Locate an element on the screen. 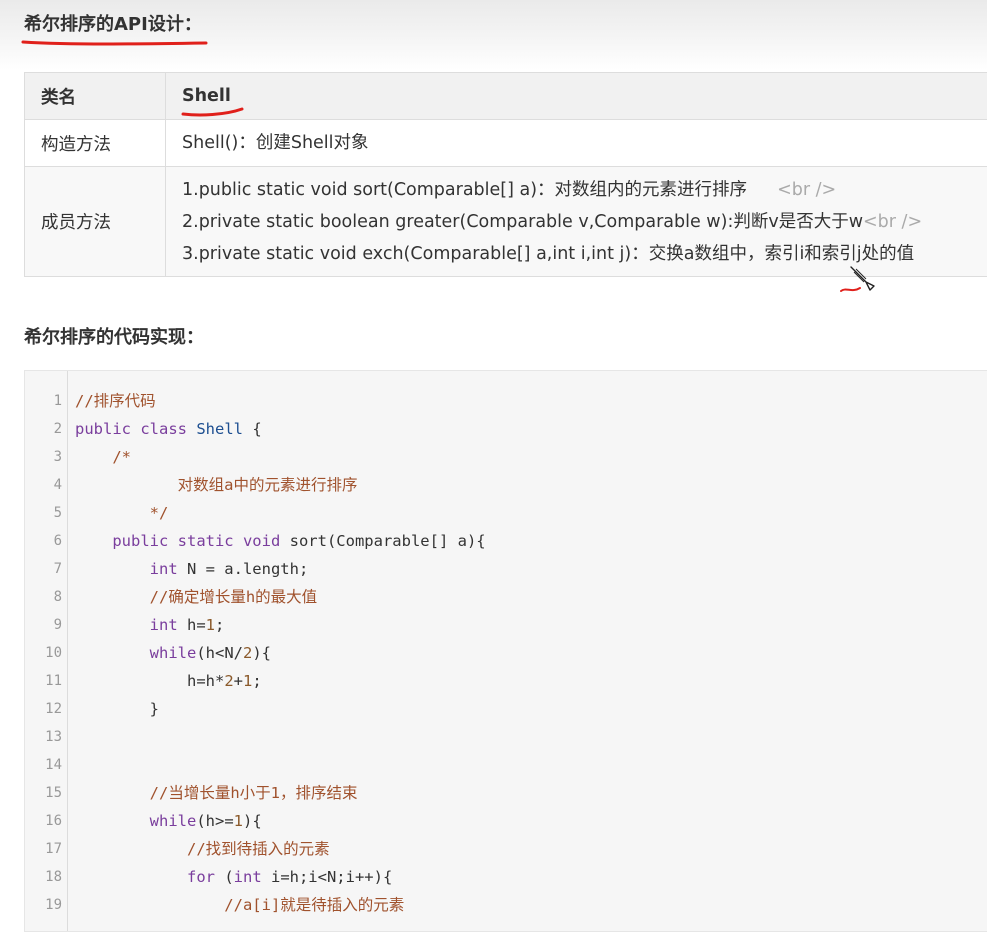 The width and height of the screenshot is (987, 932). code-token: (h>= is located at coordinates (214, 821).